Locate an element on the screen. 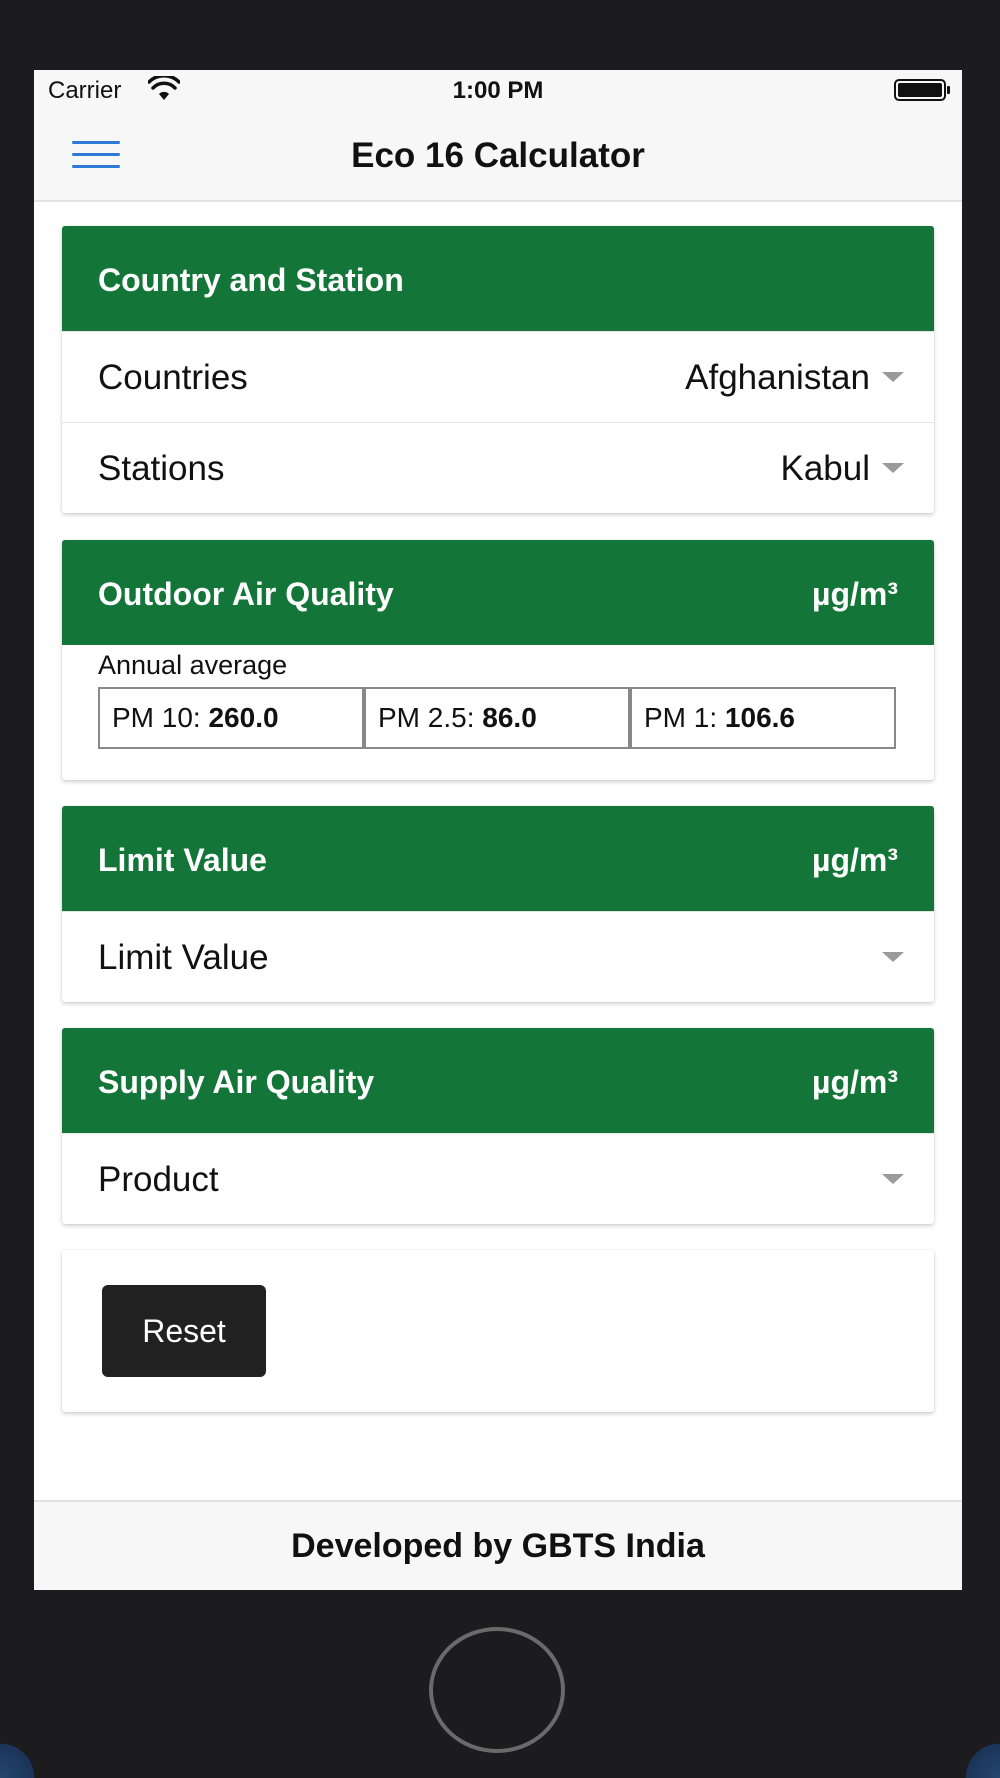 Image resolution: width=1000 pixels, height=1778 pixels. footer: Developed by GBTS India is located at coordinates (498, 1545).